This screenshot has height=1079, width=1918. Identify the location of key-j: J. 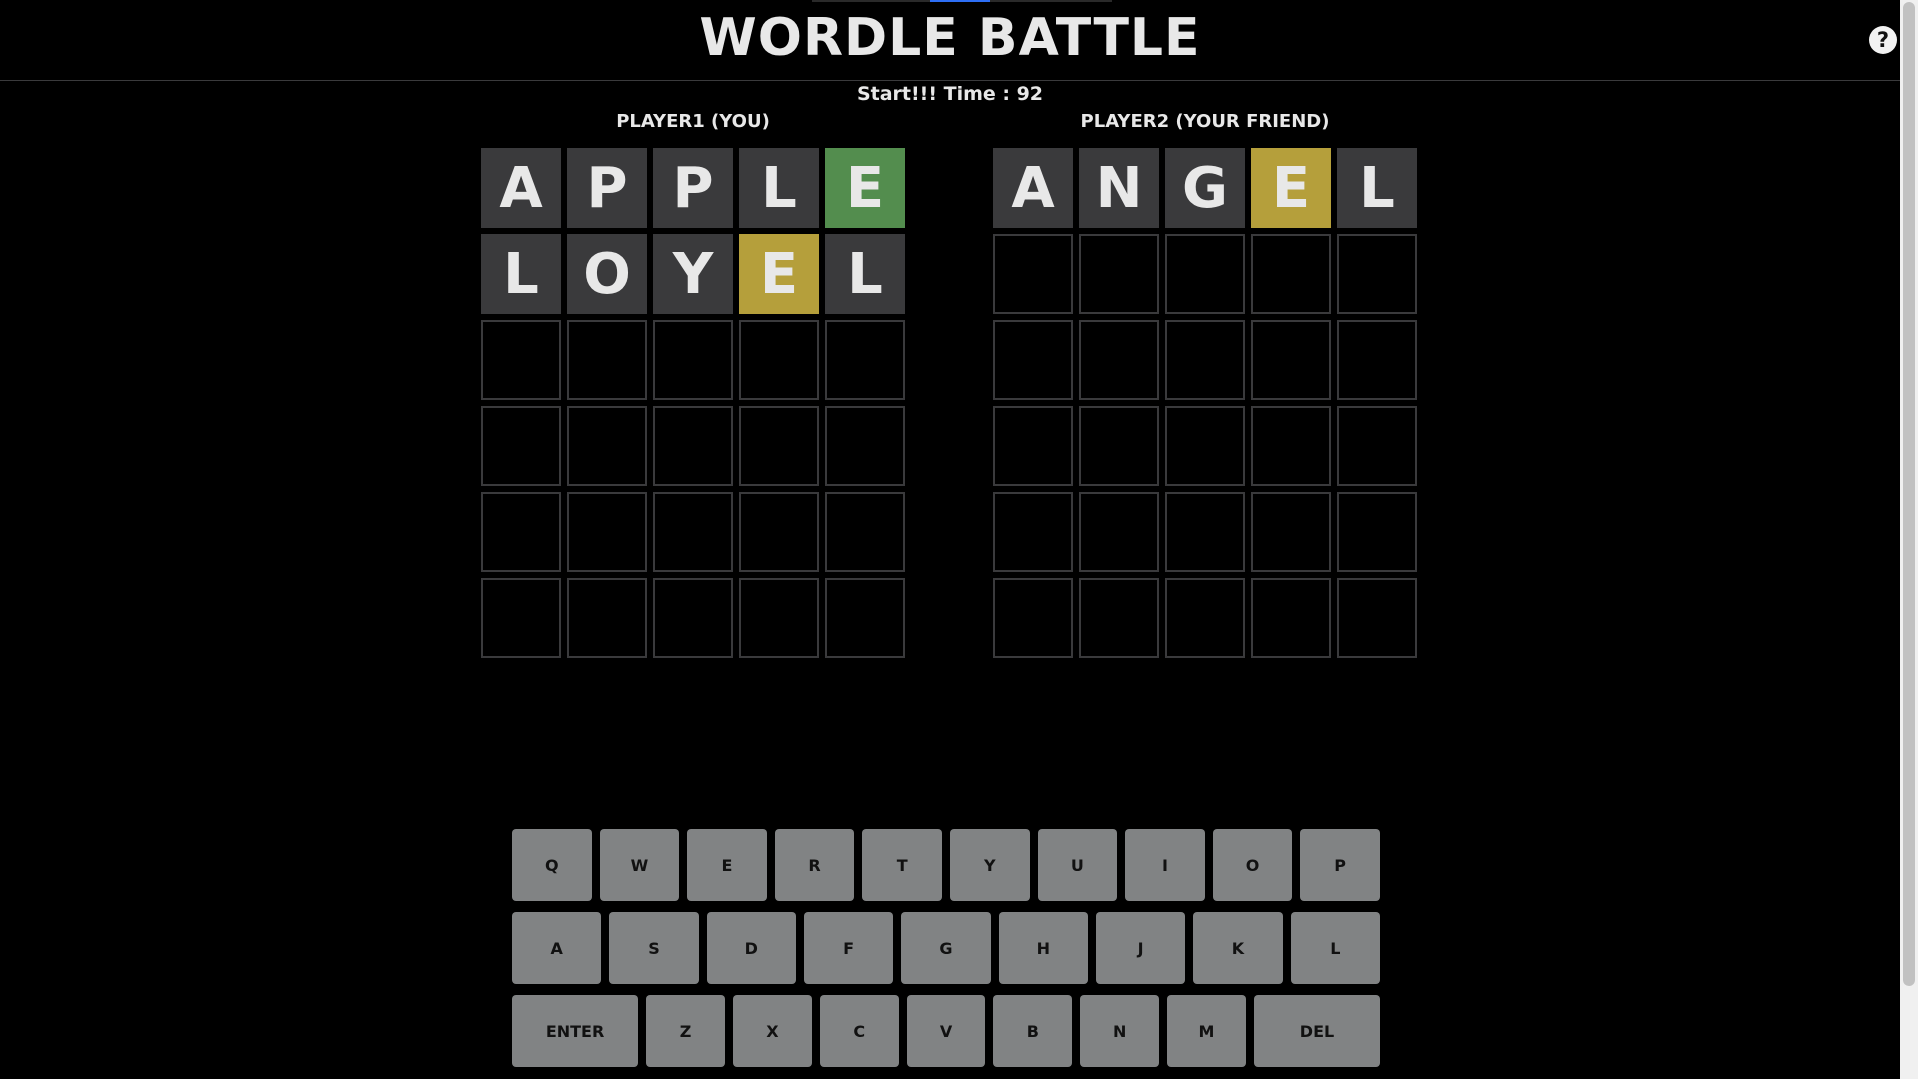
(1140, 948).